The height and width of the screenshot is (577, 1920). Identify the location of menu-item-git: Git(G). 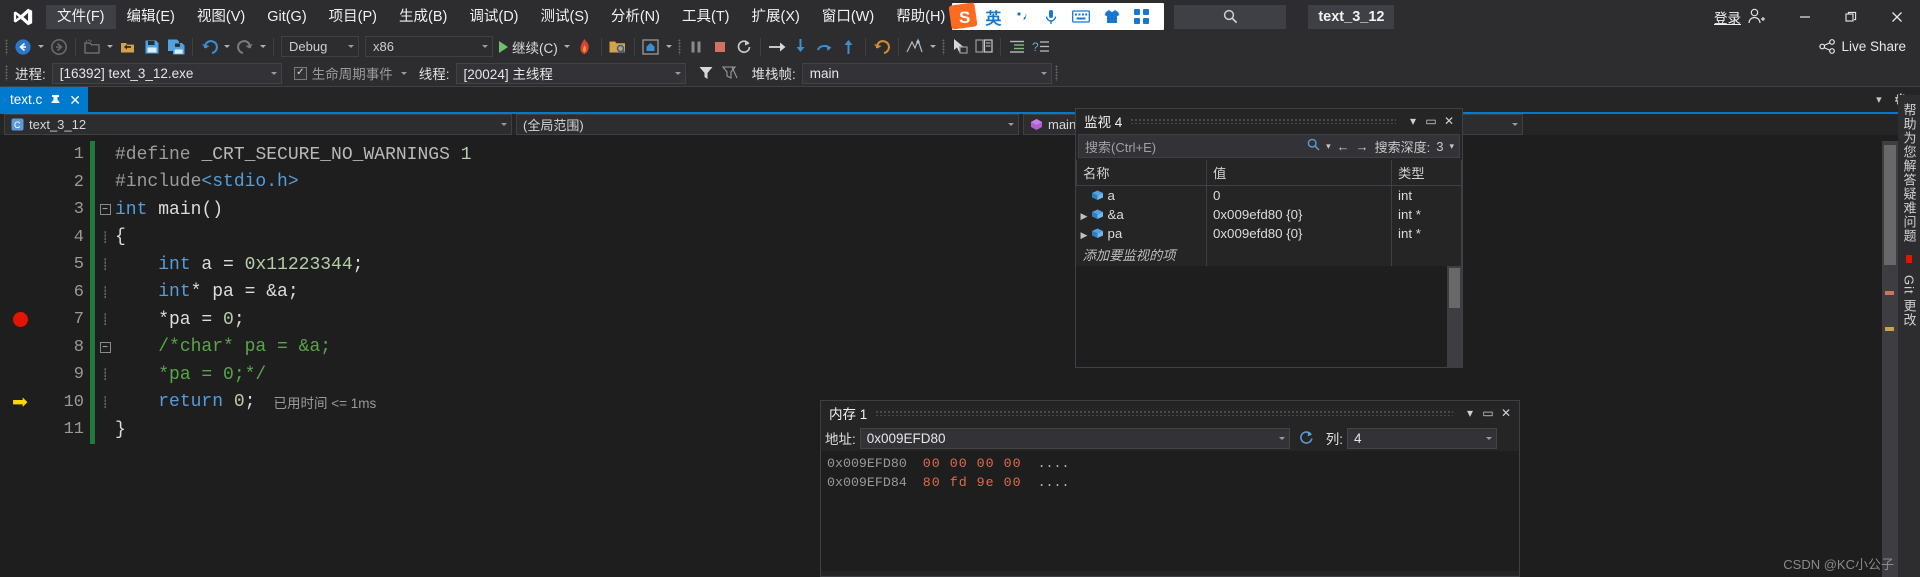
(286, 17).